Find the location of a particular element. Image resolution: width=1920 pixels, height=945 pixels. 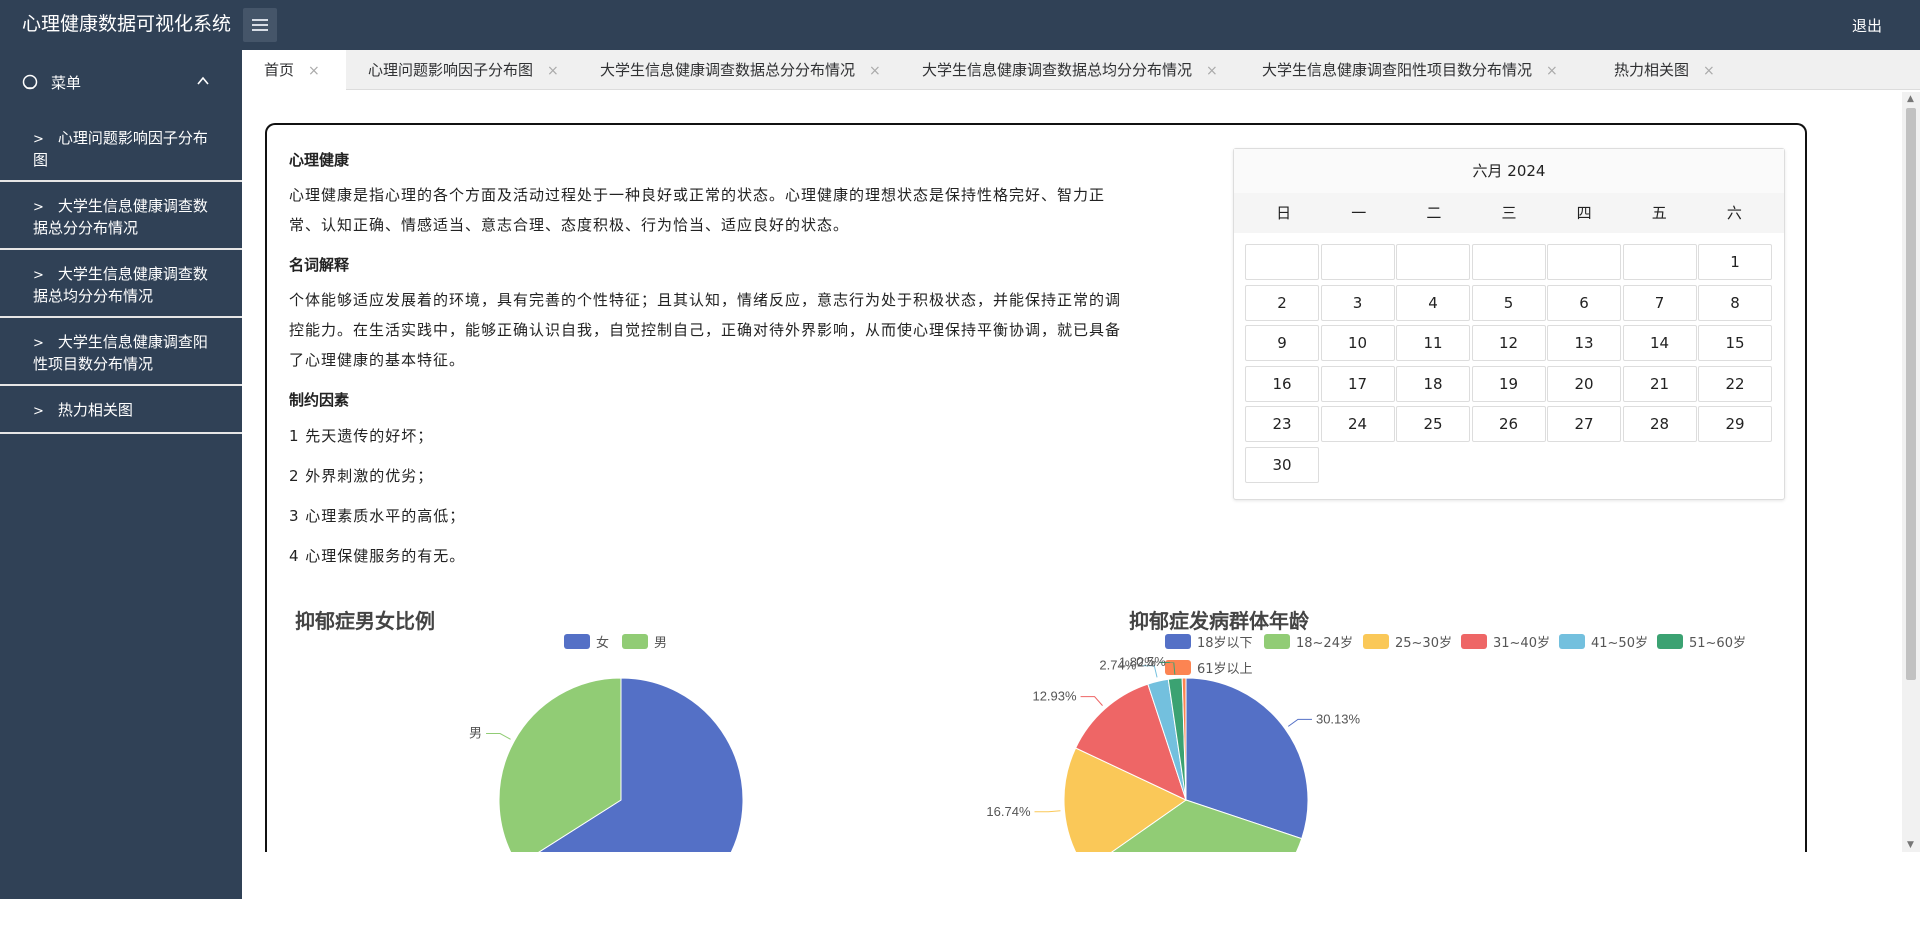

slice-label: 0.5% is located at coordinates (1151, 661).